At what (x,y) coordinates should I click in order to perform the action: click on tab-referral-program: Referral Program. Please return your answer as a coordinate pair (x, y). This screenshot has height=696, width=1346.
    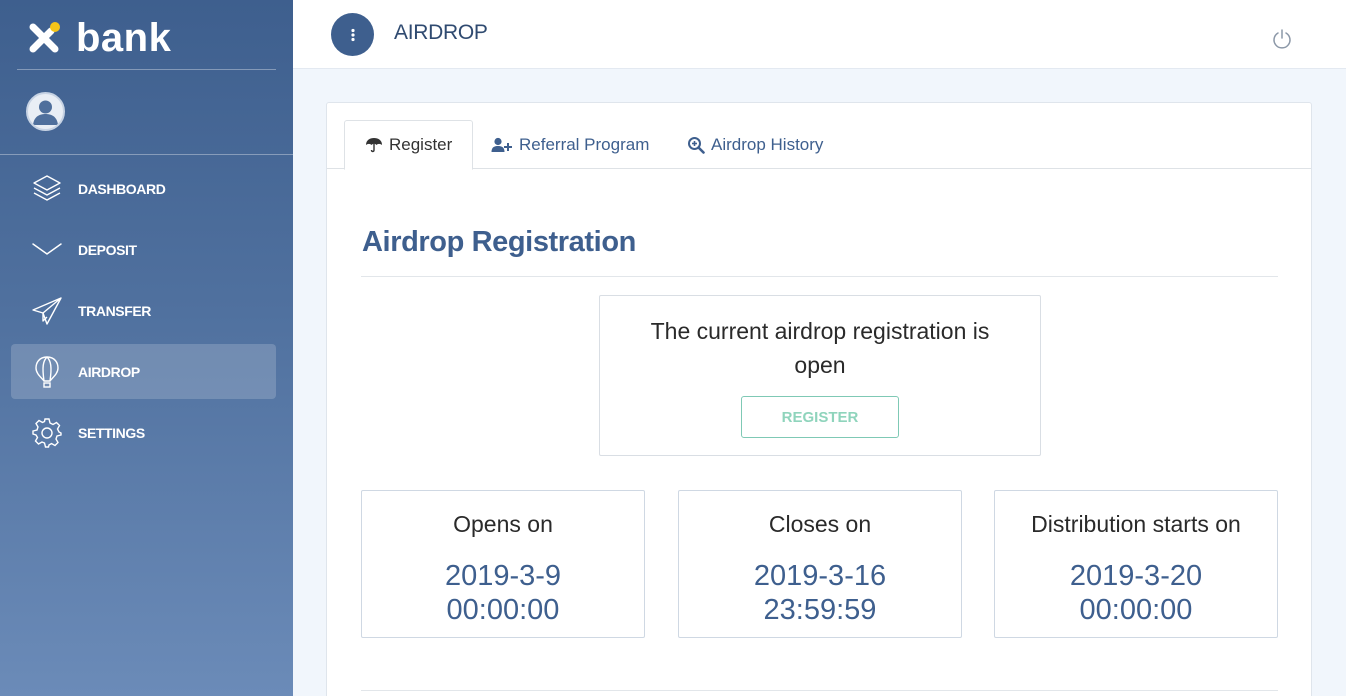
    Looking at the image, I should click on (570, 144).